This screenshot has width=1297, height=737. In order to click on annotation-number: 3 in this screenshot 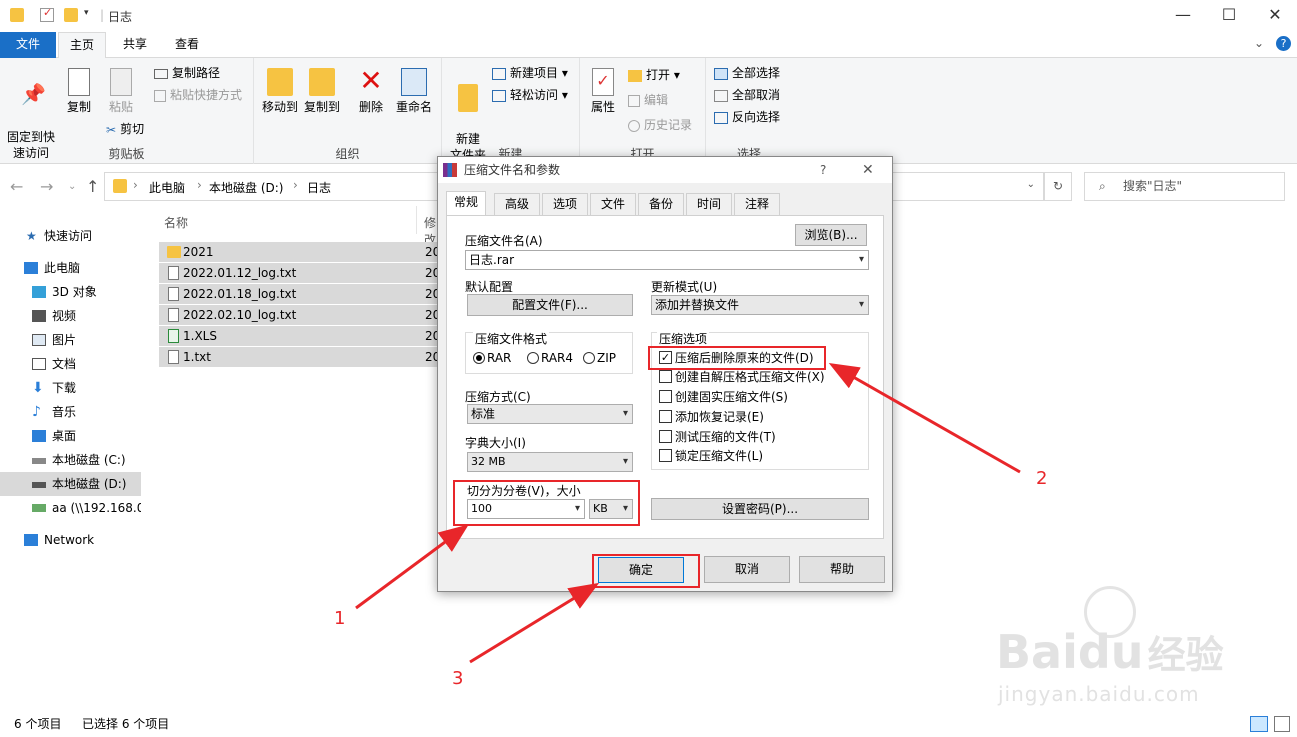, I will do `click(458, 678)`.